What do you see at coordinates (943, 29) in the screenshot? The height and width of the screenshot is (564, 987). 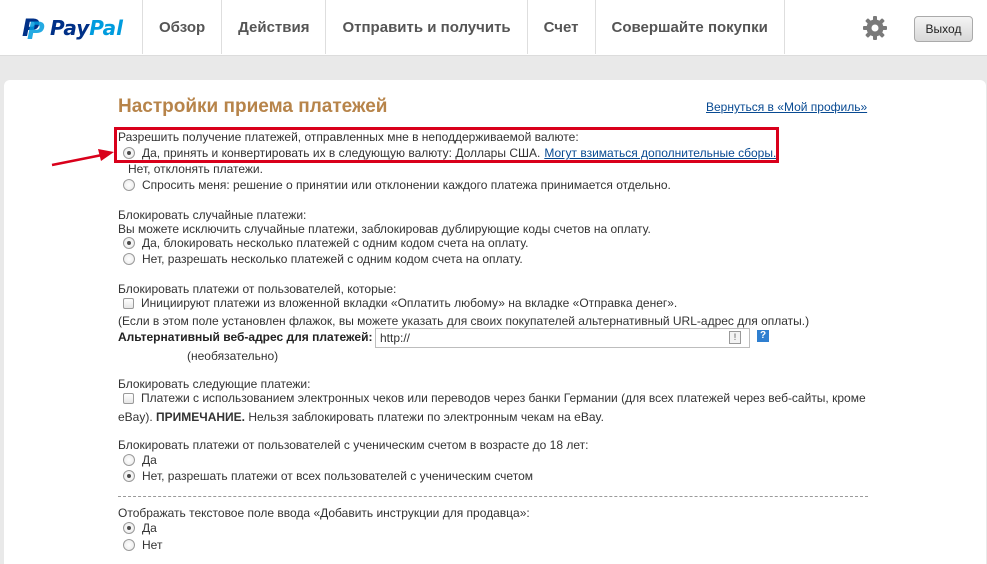 I see `logout-button: Выход` at bounding box center [943, 29].